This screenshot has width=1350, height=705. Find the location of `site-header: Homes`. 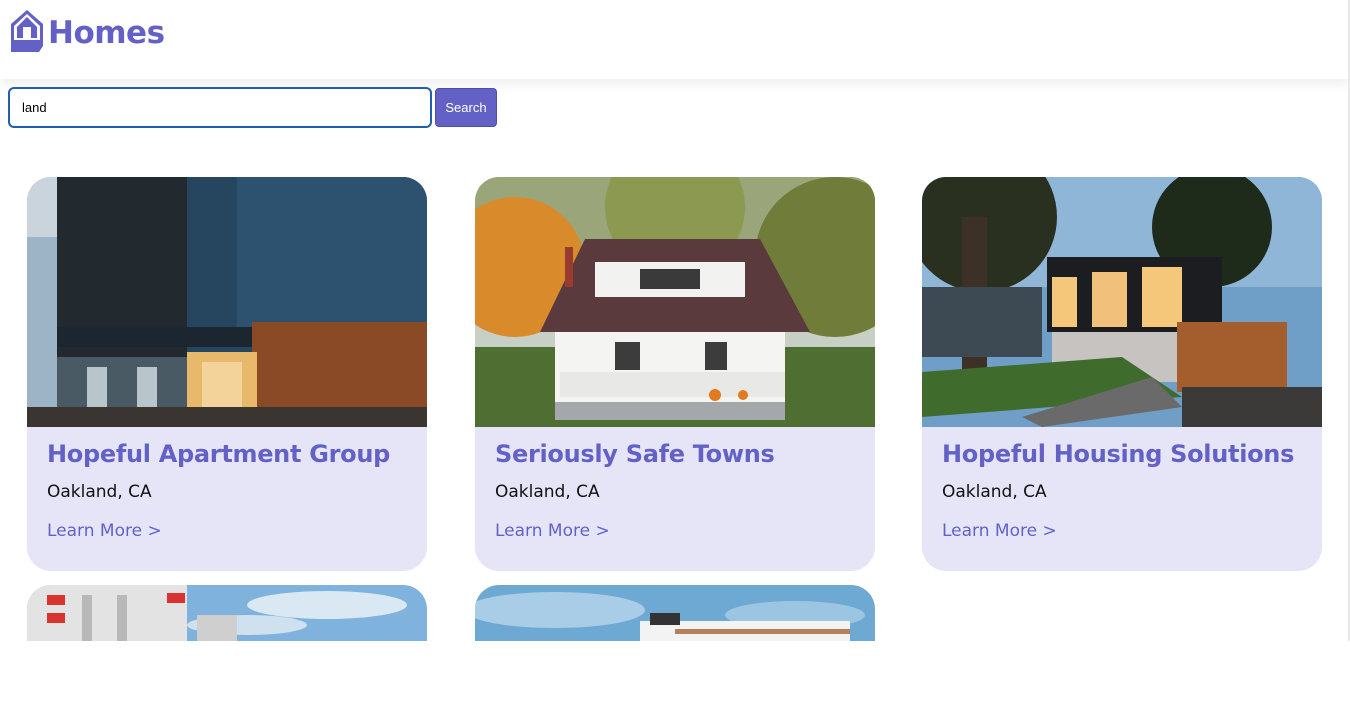

site-header: Homes is located at coordinates (675, 39).